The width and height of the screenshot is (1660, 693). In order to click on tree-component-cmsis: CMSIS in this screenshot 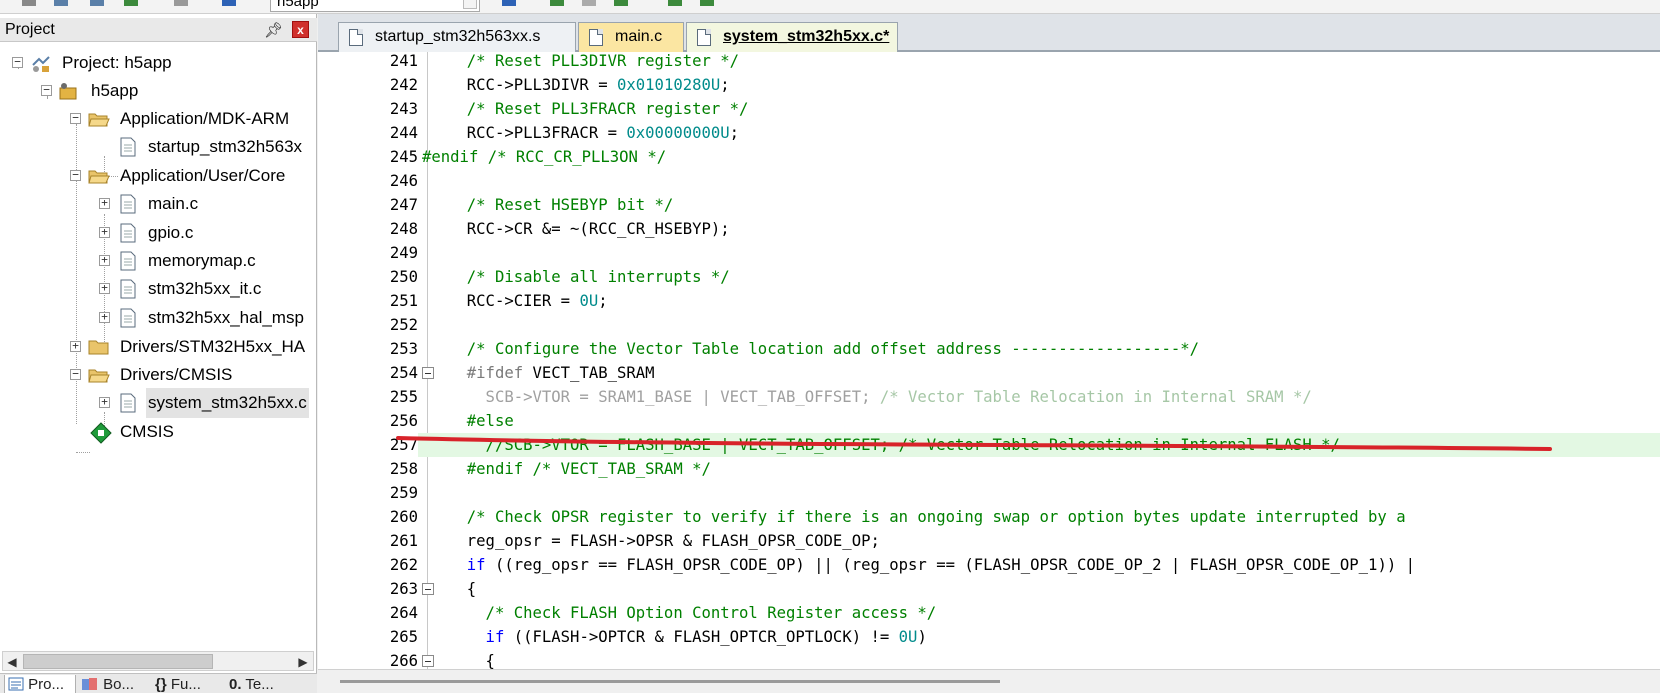, I will do `click(158, 432)`.